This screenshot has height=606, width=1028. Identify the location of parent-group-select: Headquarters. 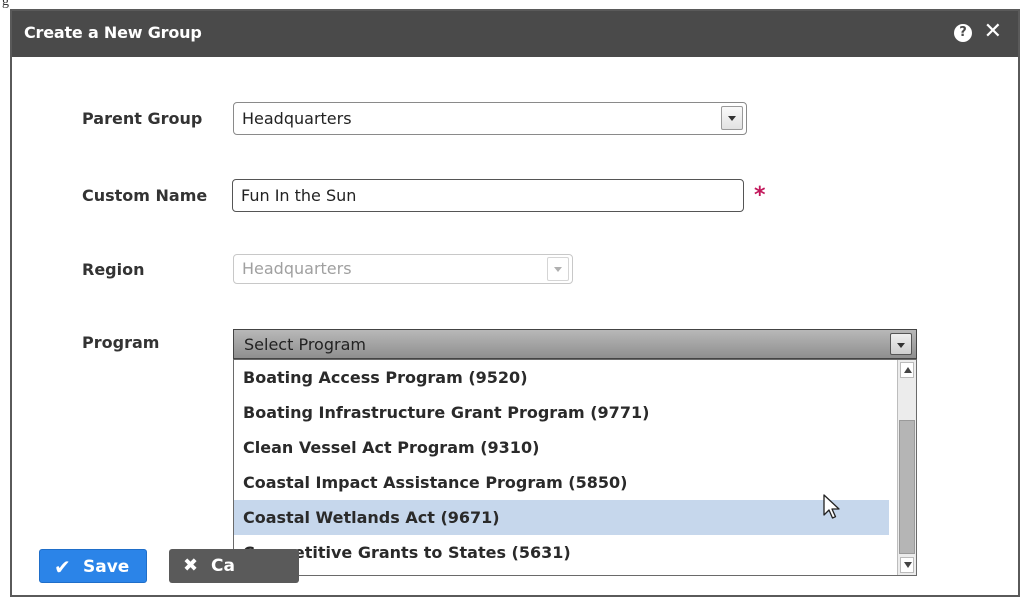
(490, 118).